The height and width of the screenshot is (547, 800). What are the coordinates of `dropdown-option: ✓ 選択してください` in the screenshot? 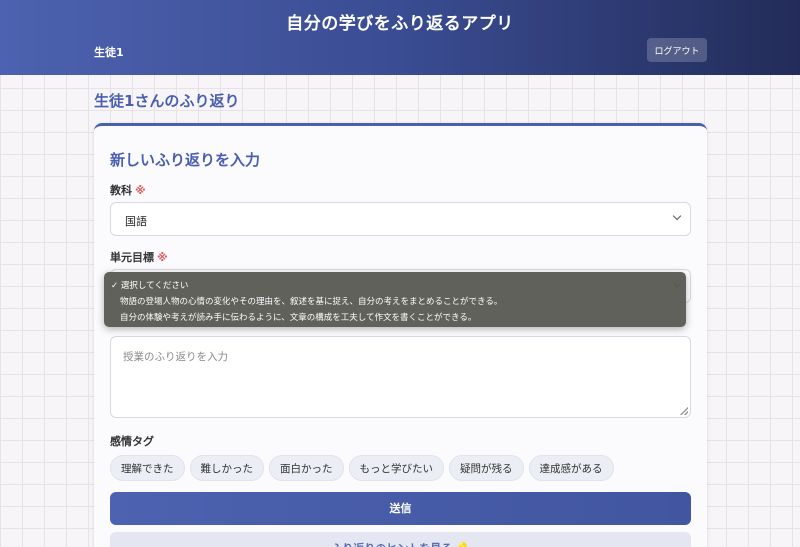 It's located at (149, 285).